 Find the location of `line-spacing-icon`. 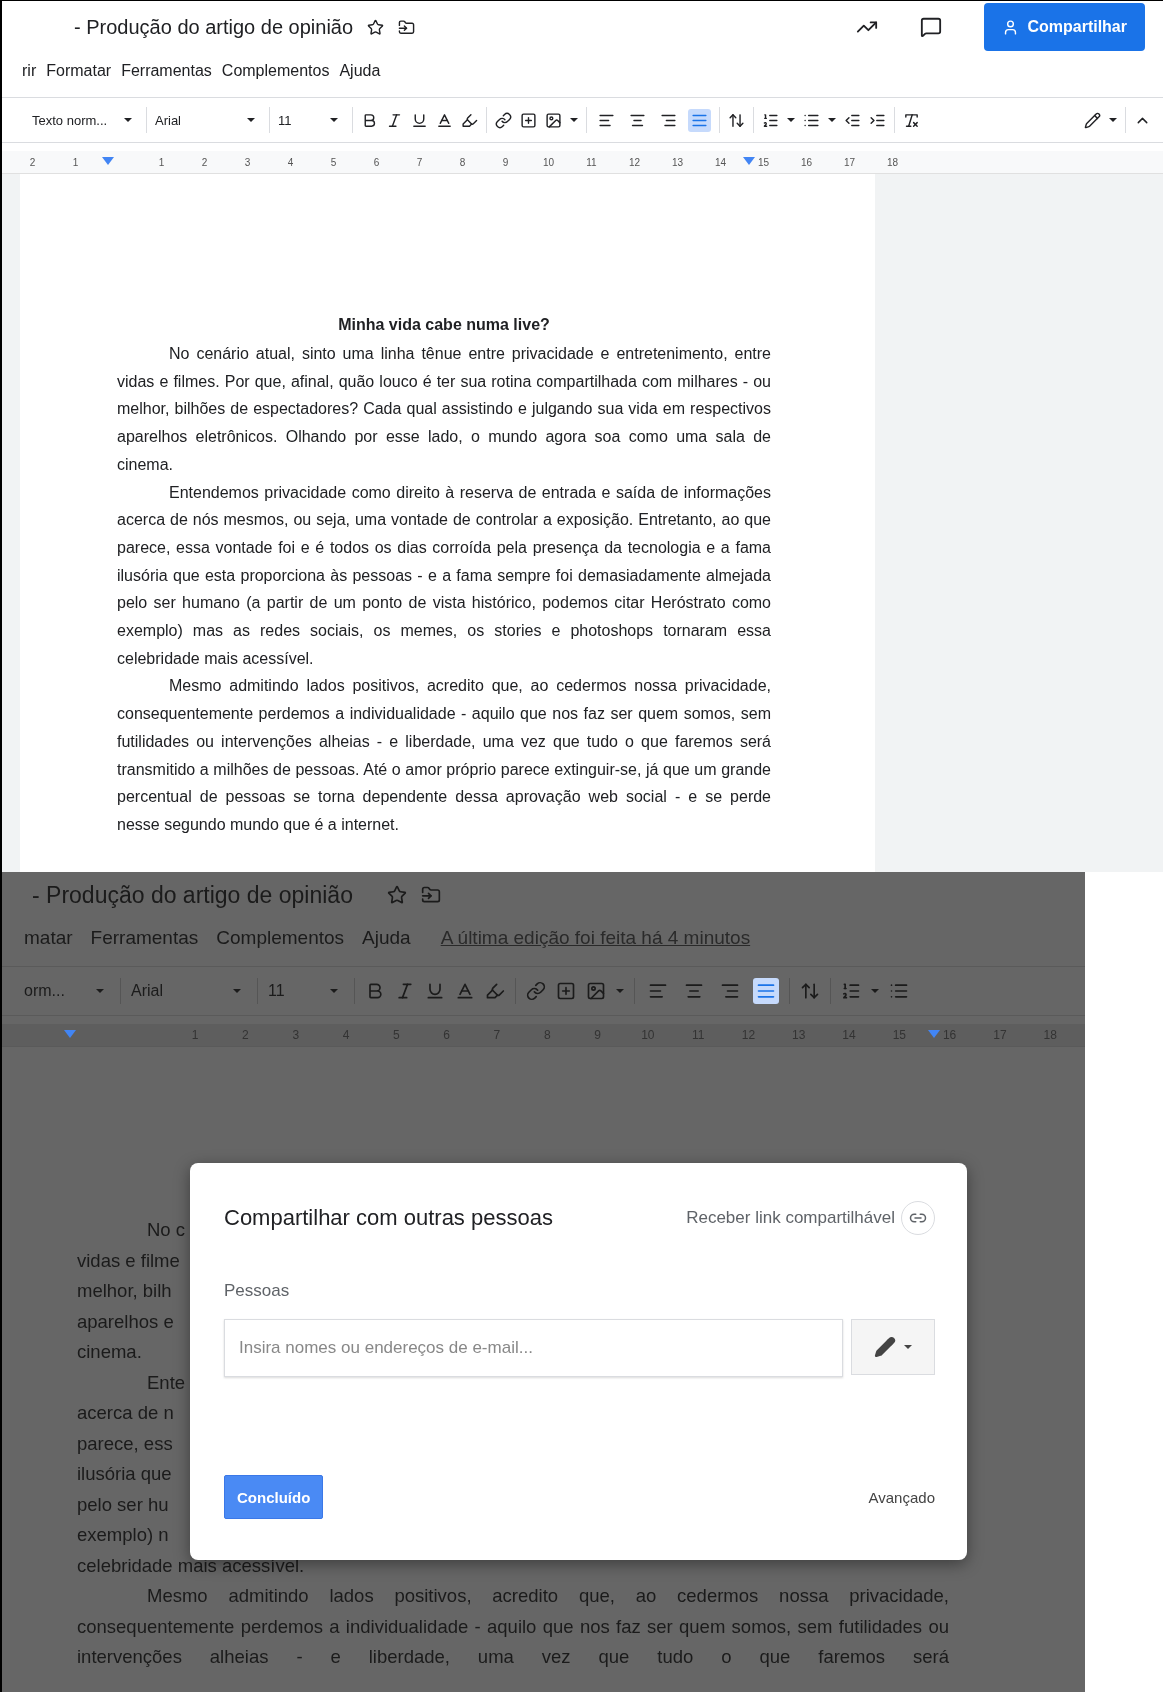

line-spacing-icon is located at coordinates (736, 120).